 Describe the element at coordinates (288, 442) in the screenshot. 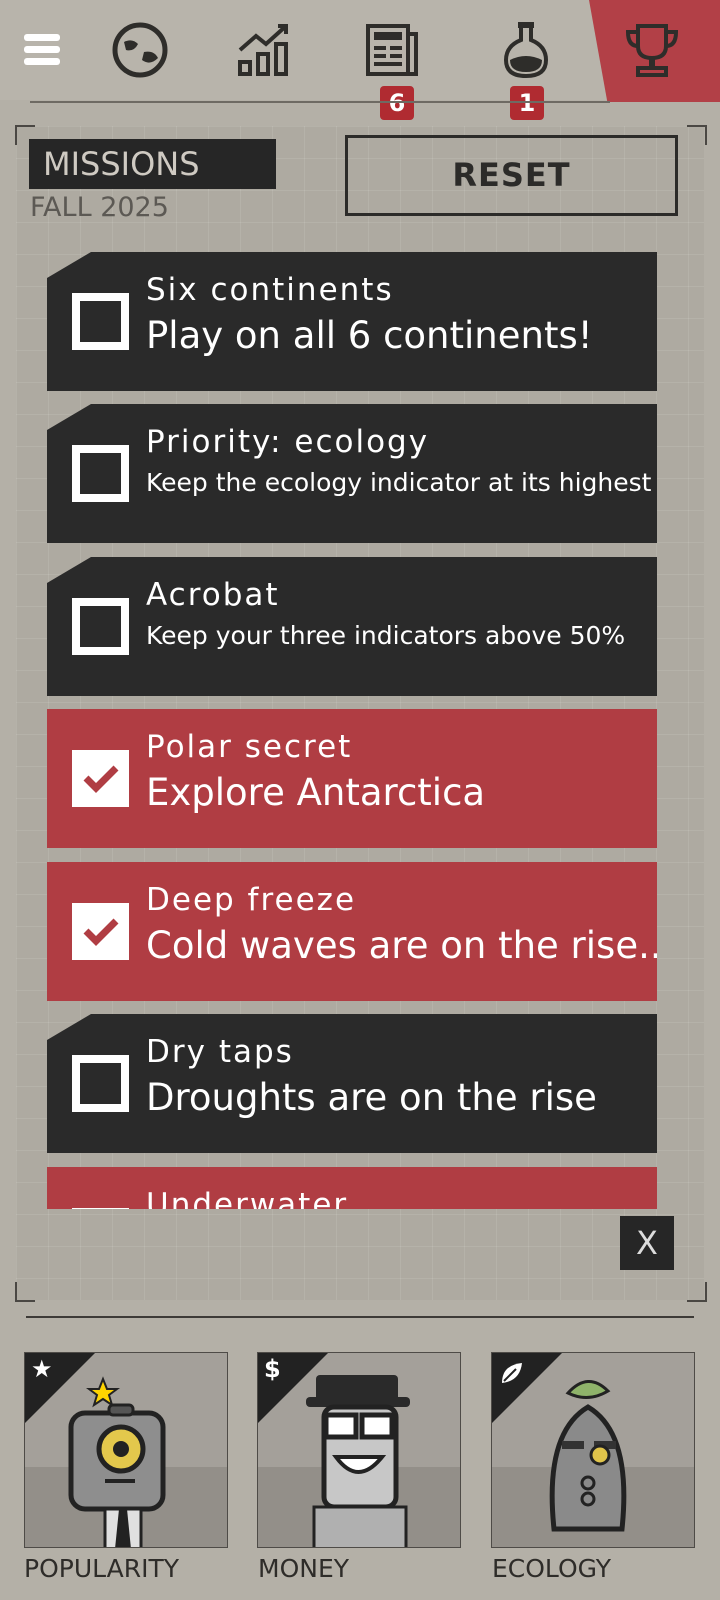

I see `mission-title: Priority: ecology` at that location.